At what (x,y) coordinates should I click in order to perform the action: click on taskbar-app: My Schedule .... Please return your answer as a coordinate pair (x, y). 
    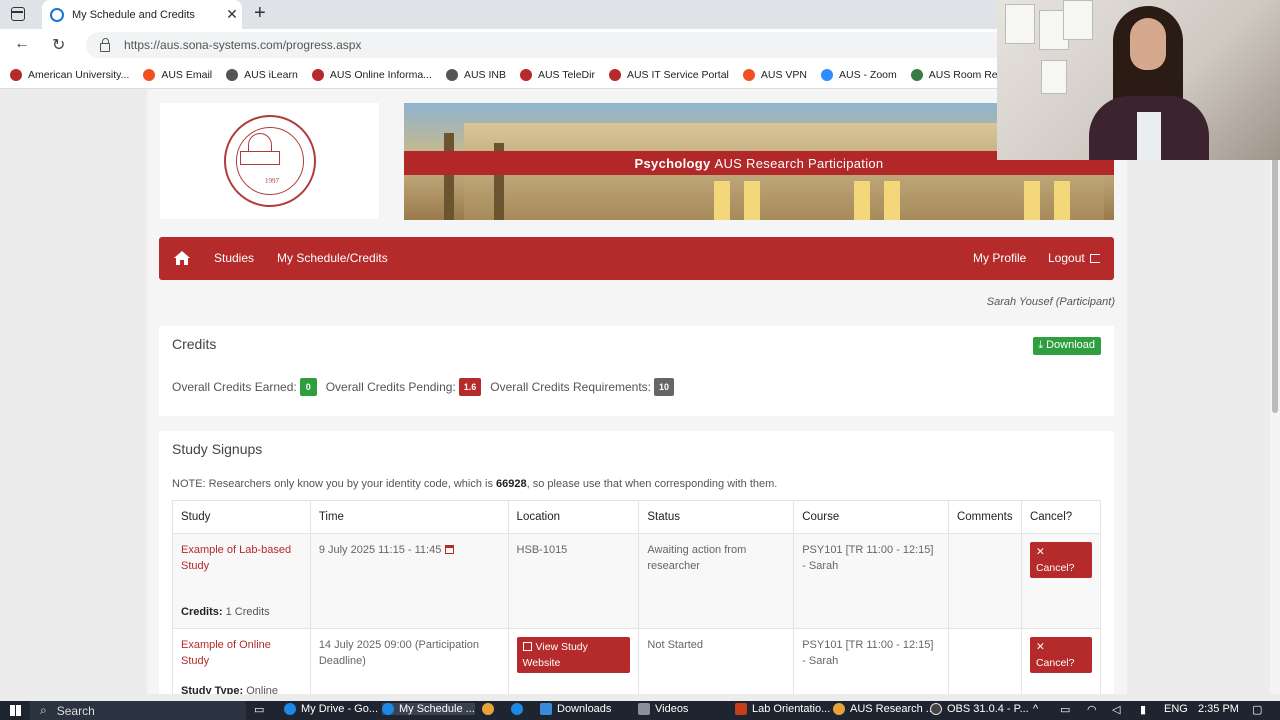
    Looking at the image, I should click on (428, 709).